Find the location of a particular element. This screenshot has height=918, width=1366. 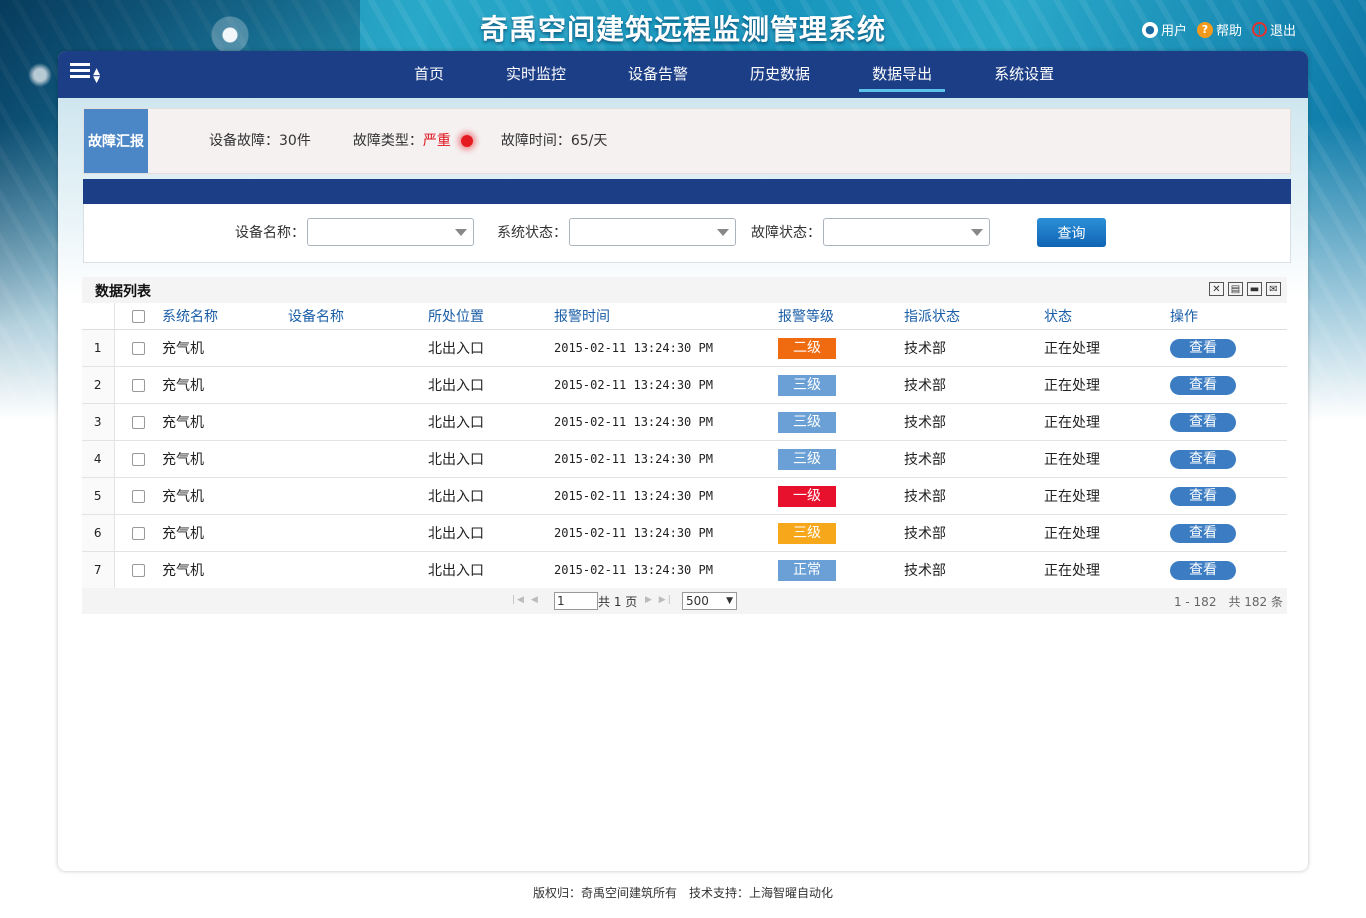

nav-realtime-monitor: 实时监控 is located at coordinates (536, 74).